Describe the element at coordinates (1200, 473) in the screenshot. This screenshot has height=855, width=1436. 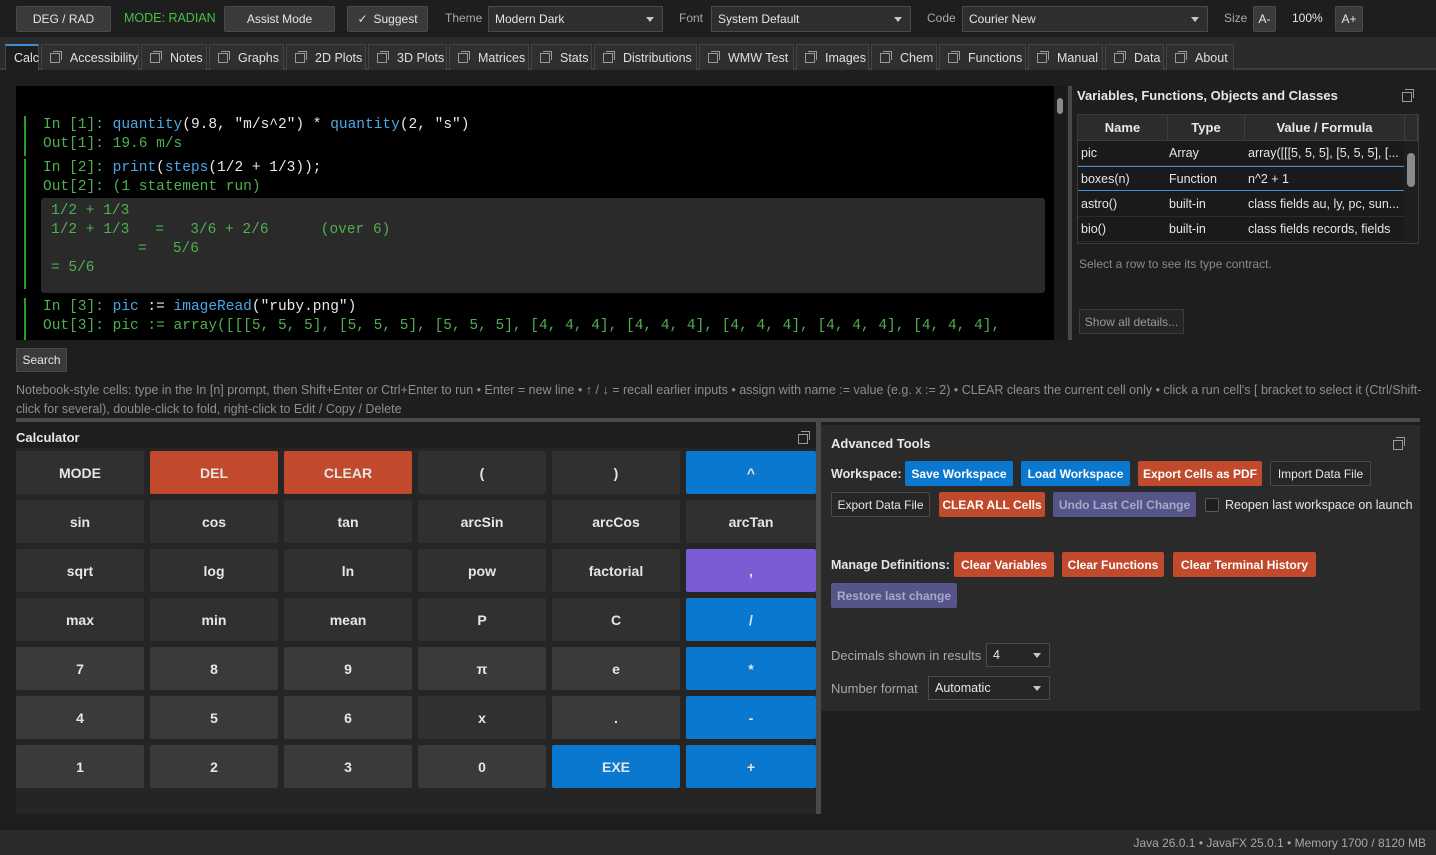
I see `export-cells-pdf-button: Export Cells as PDF` at that location.